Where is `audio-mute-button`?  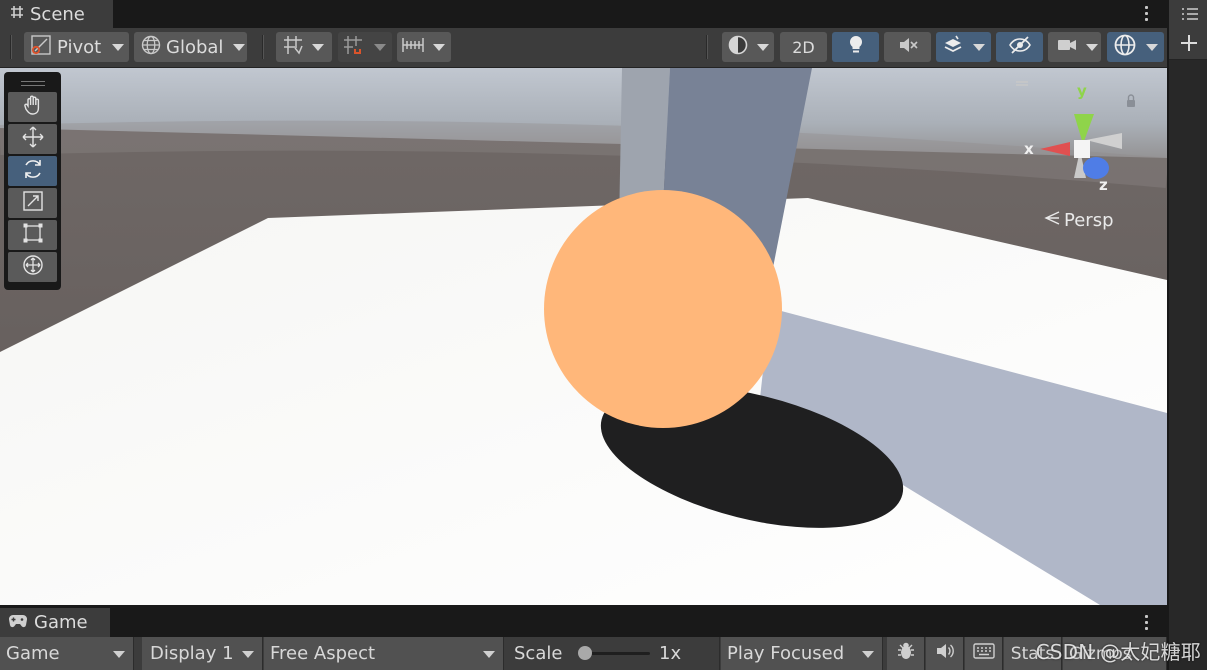 audio-mute-button is located at coordinates (945, 653).